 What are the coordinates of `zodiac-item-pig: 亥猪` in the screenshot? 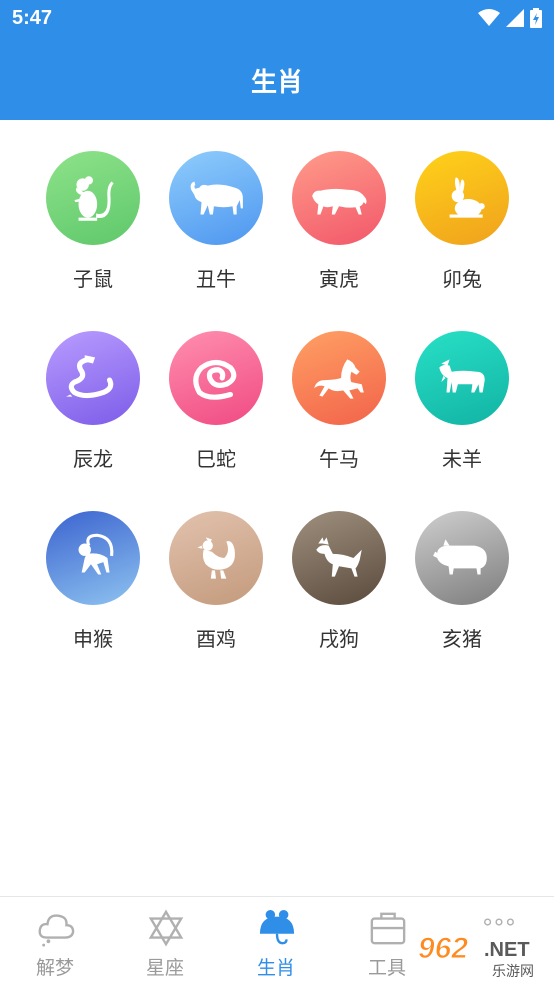 It's located at (461, 565).